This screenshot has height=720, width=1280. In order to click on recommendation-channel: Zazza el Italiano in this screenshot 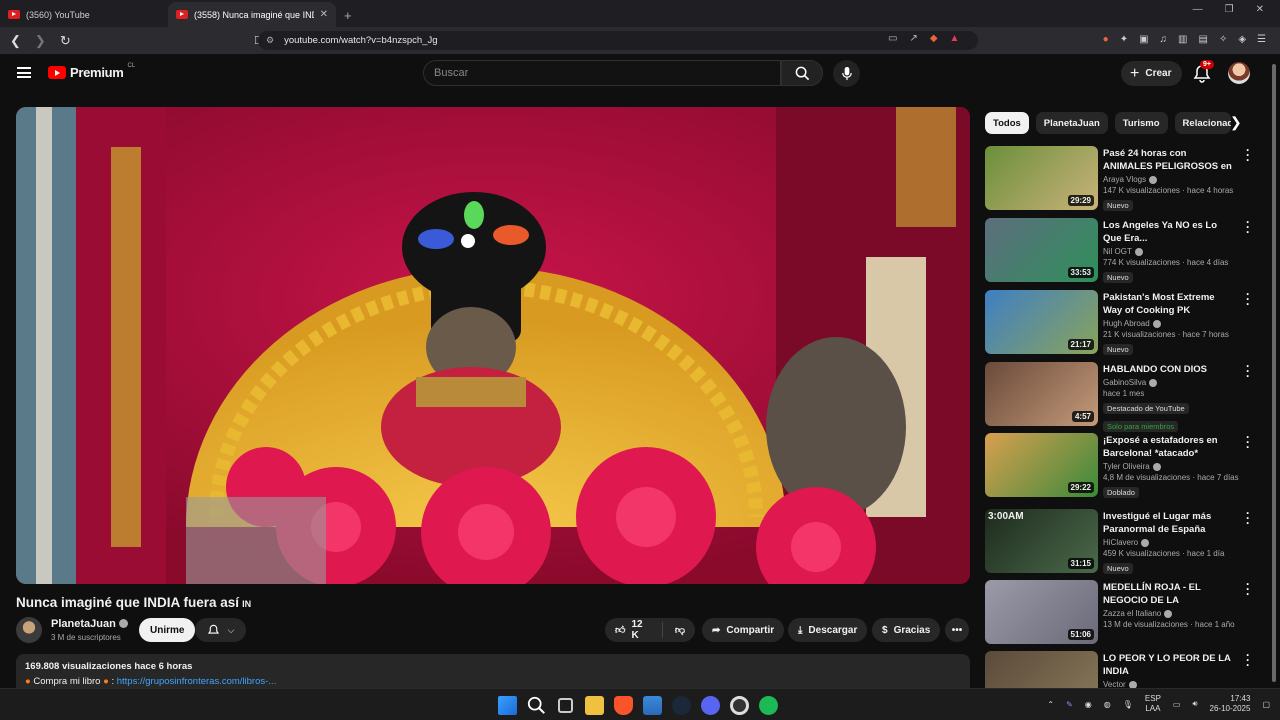, I will do `click(1168, 613)`.